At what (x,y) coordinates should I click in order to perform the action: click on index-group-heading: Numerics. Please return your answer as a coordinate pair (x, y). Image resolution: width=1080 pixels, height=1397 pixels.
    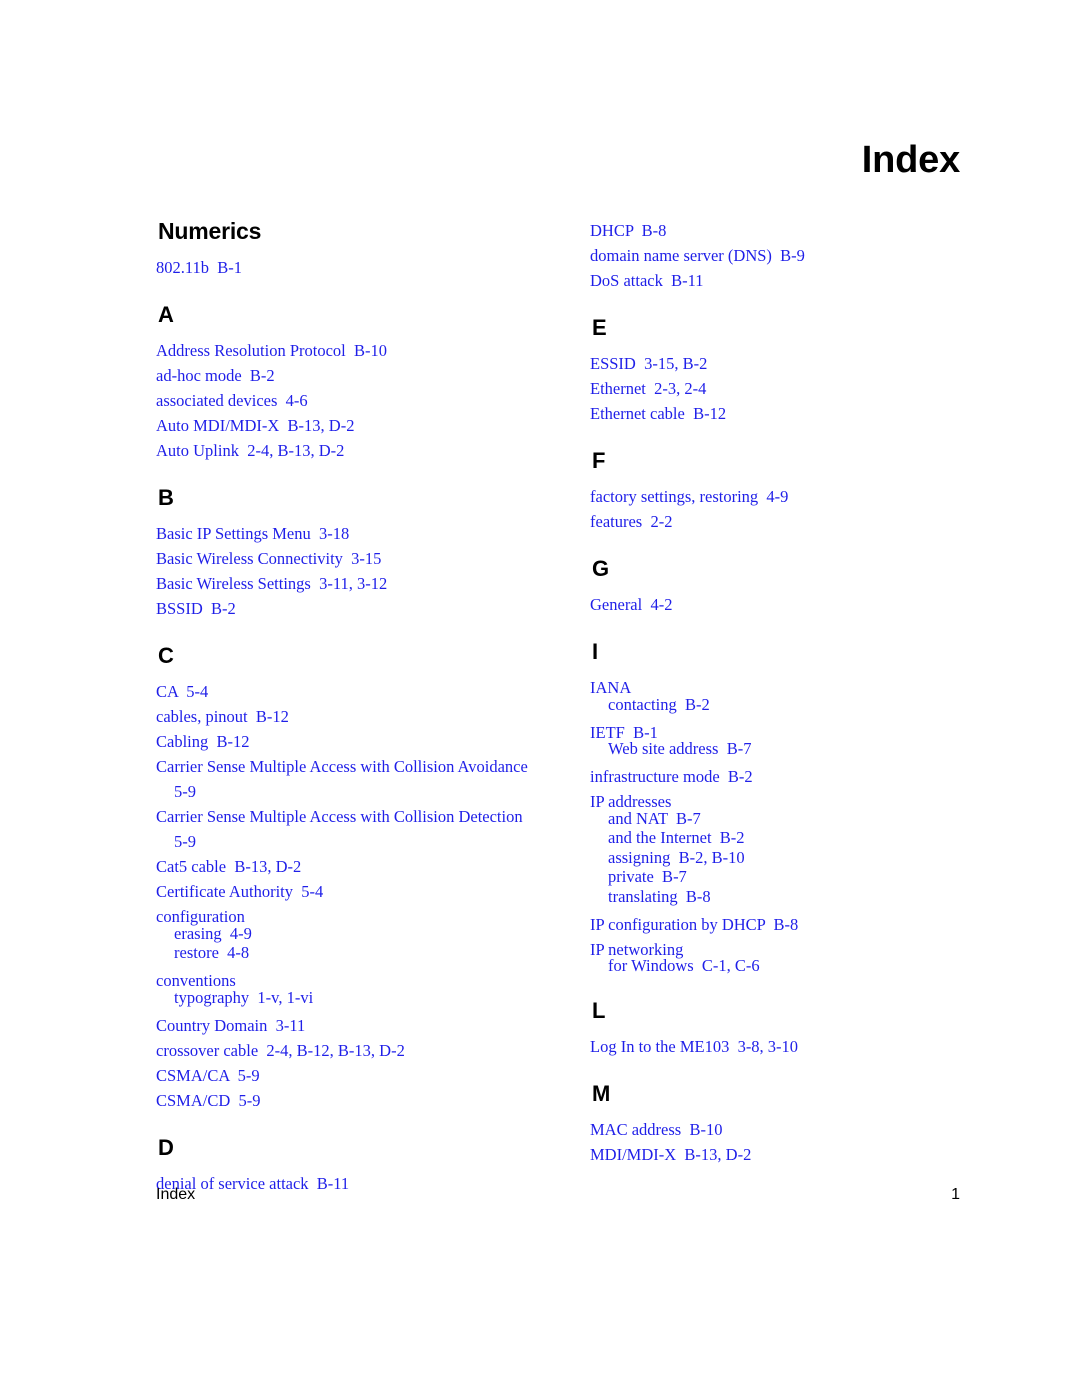
    Looking at the image, I should click on (210, 231).